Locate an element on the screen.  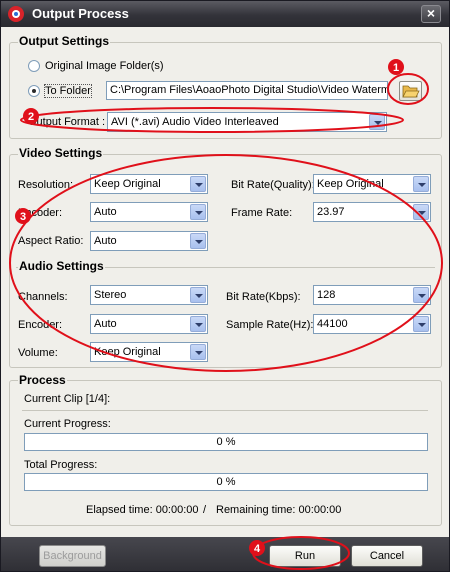
frame-rate-label: Frame Rate: is located at coordinates (262, 213).